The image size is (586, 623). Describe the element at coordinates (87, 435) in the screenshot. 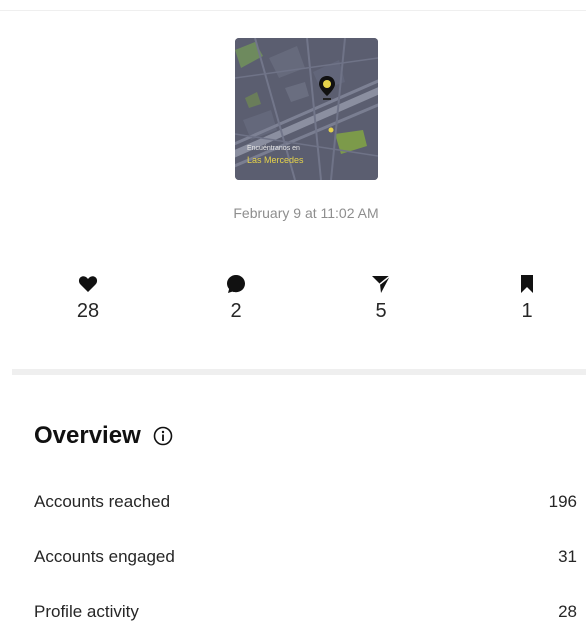

I see `overview-title: Overview` at that location.